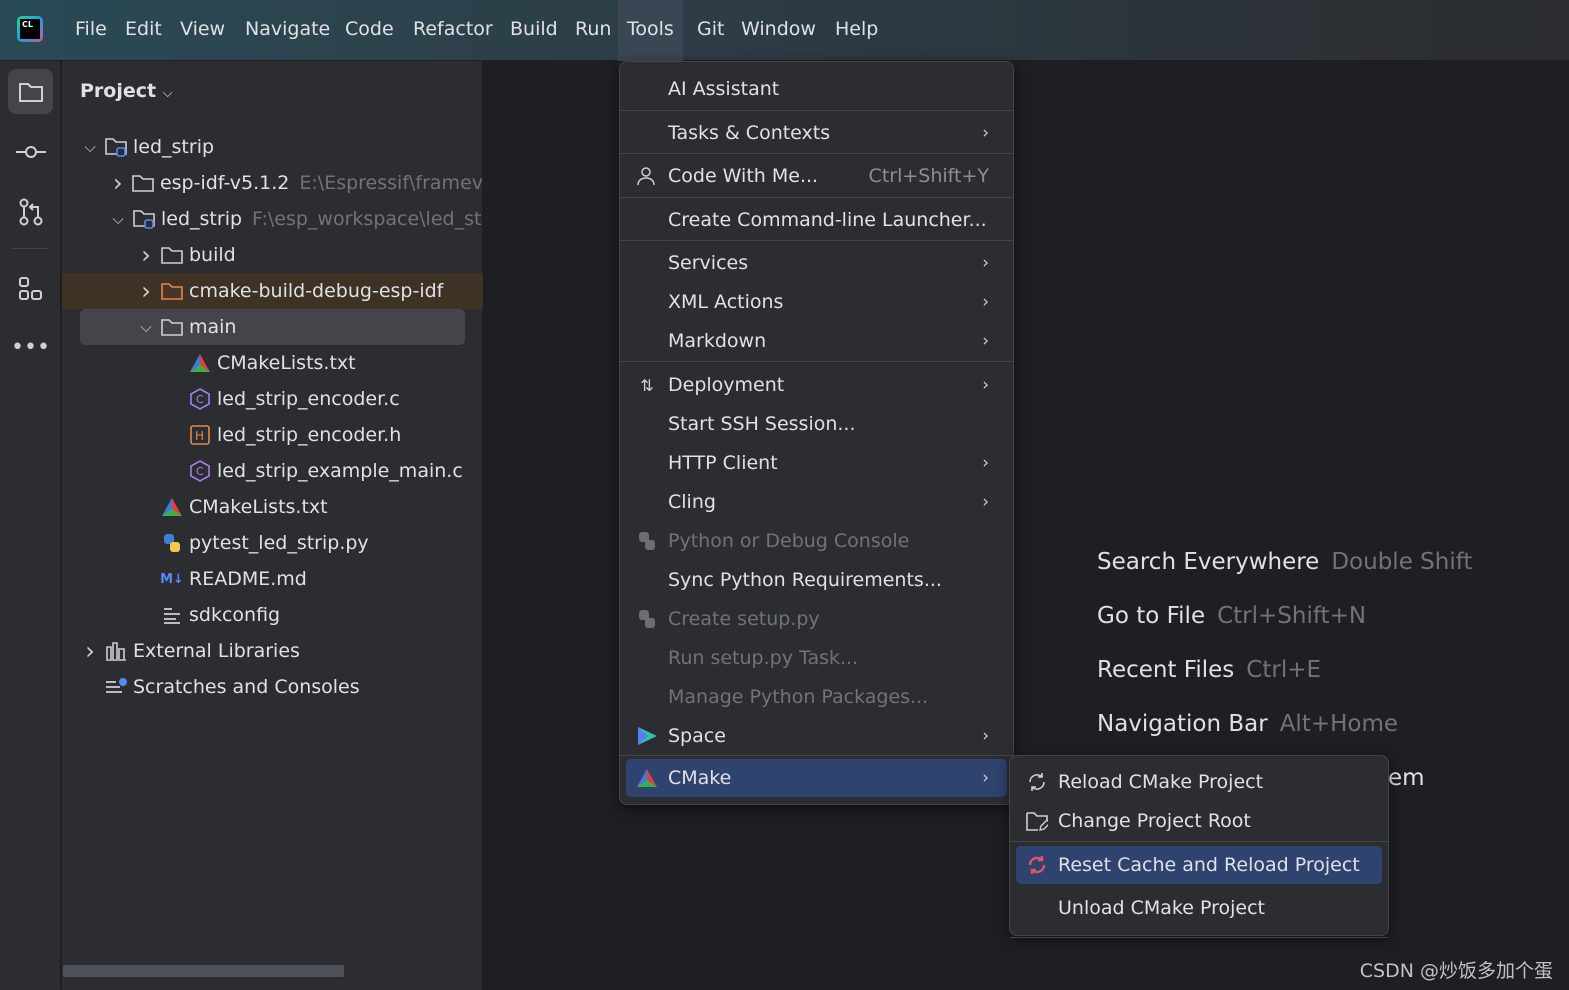  Describe the element at coordinates (816, 385) in the screenshot. I see `menu-item-deployment: ⇅ Deployment ›` at that location.